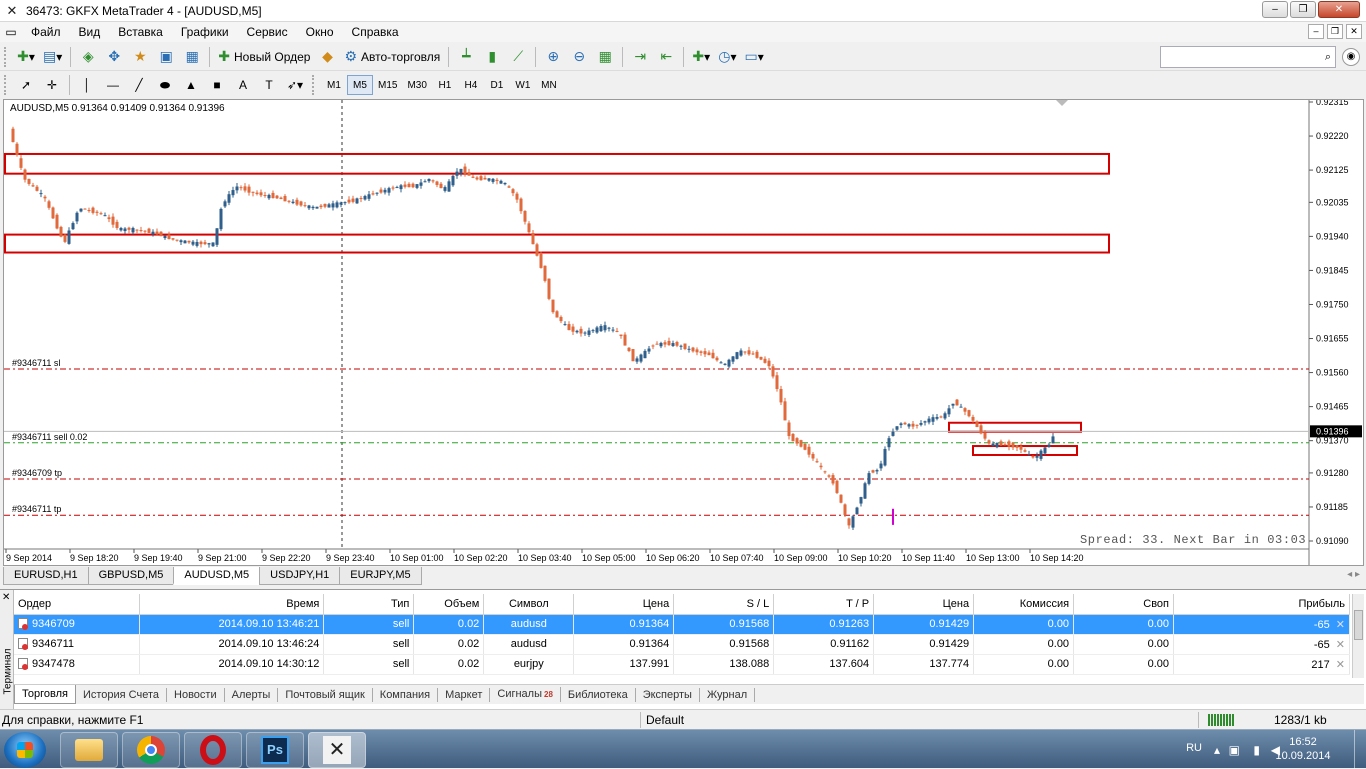 This screenshot has width=1366, height=769. Describe the element at coordinates (724, 604) in the screenshot. I see `column-header: S / L` at that location.